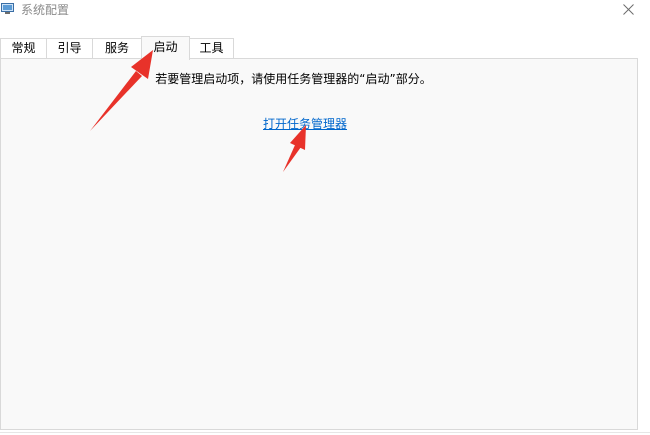  I want to click on close-icon, so click(628, 9).